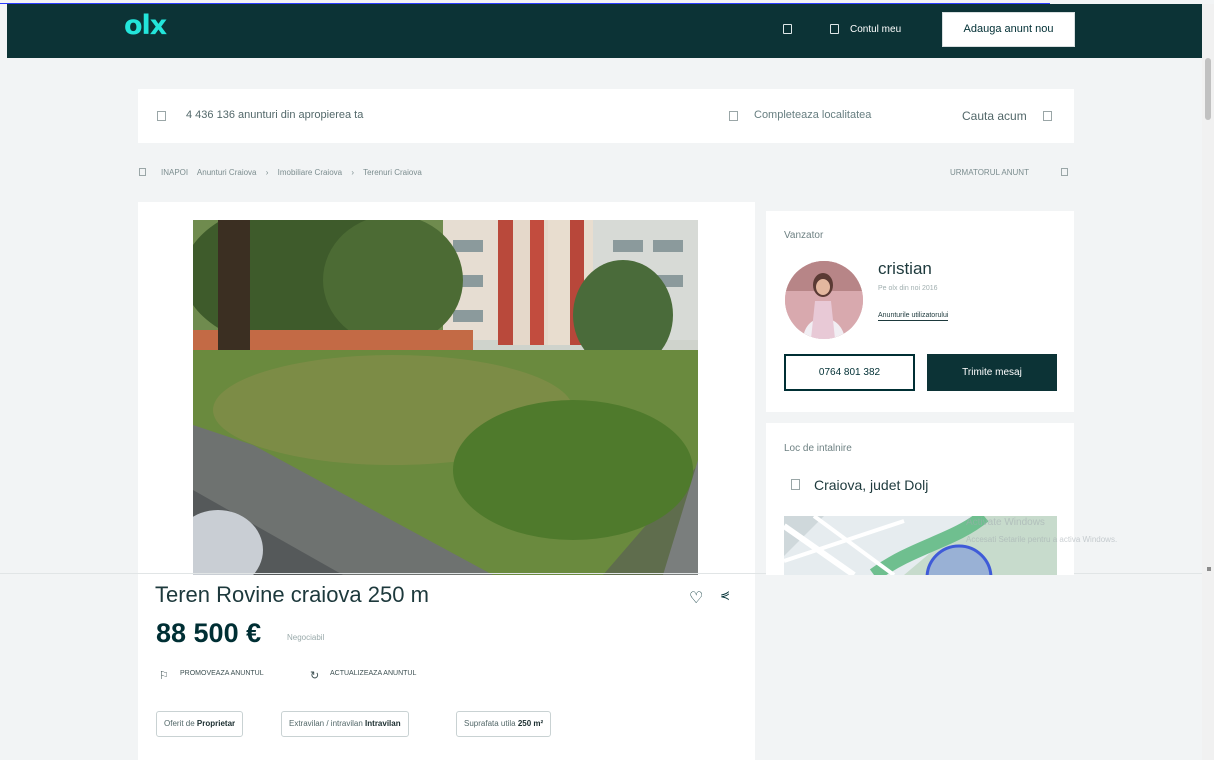 This screenshot has width=1214, height=760. What do you see at coordinates (849, 372) in the screenshot?
I see `phone-button: 0764 801 382` at bounding box center [849, 372].